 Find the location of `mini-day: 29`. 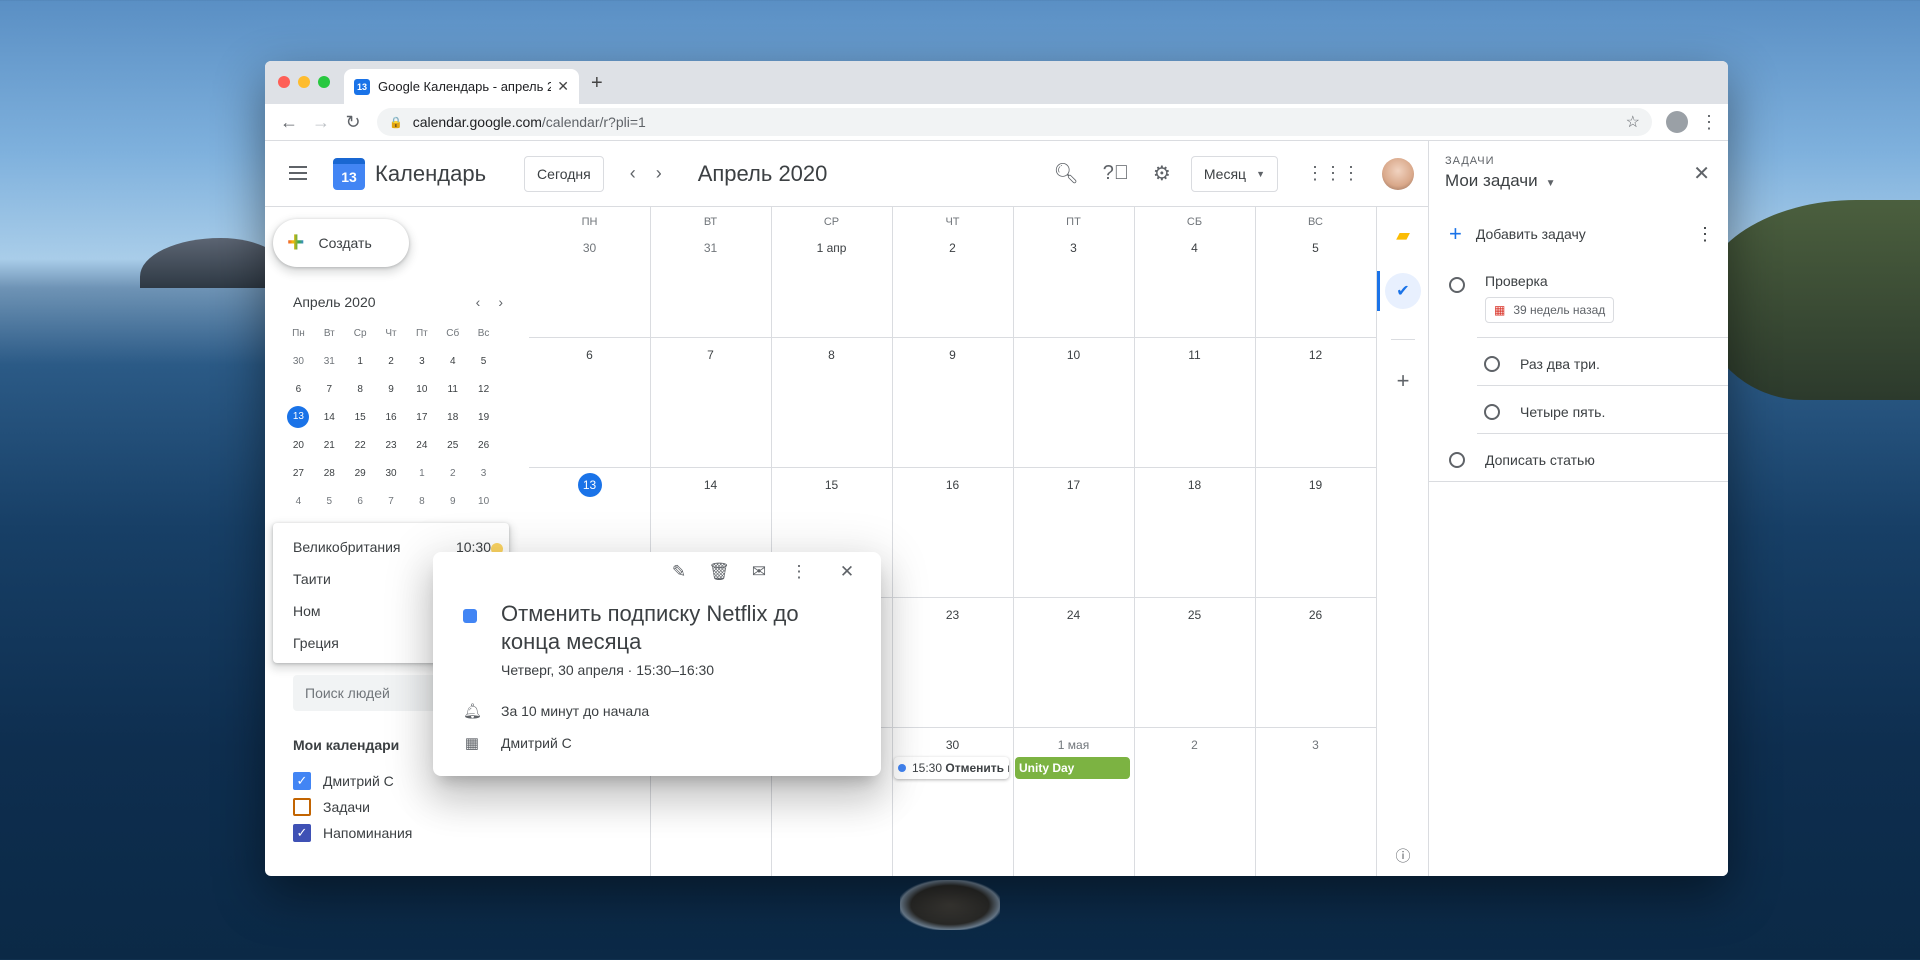

mini-day: 29 is located at coordinates (360, 473).